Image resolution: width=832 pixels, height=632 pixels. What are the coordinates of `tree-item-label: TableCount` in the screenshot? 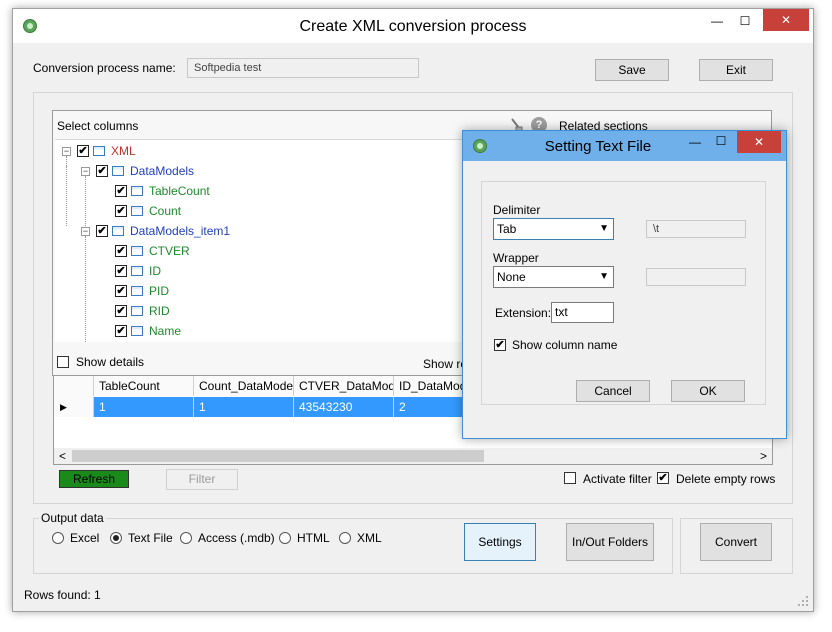 It's located at (179, 191).